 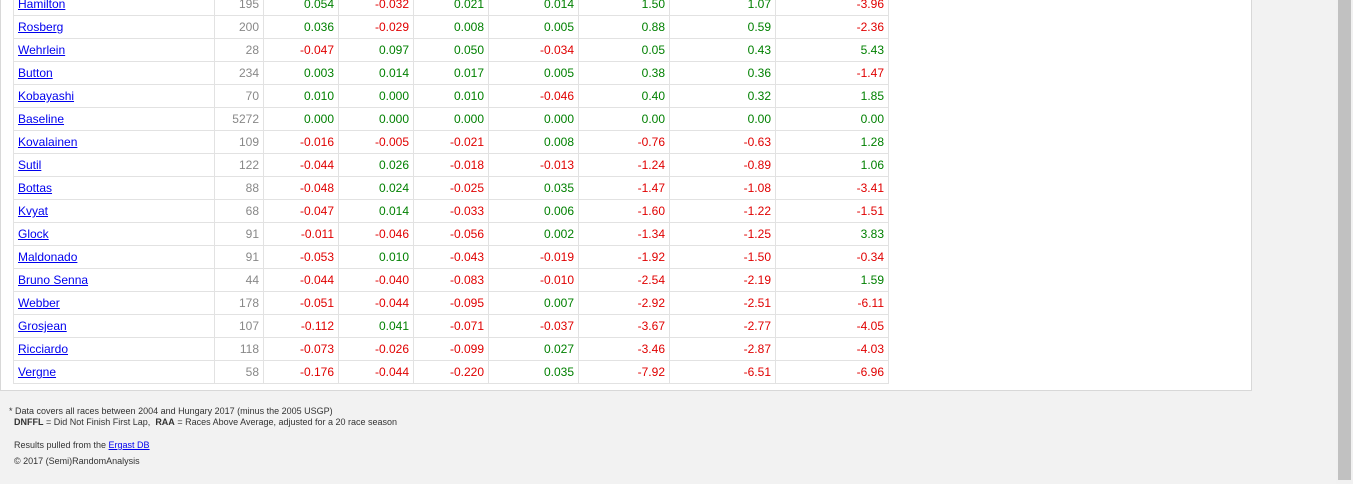 I want to click on stat-cell-2: 0.000, so click(x=376, y=119).